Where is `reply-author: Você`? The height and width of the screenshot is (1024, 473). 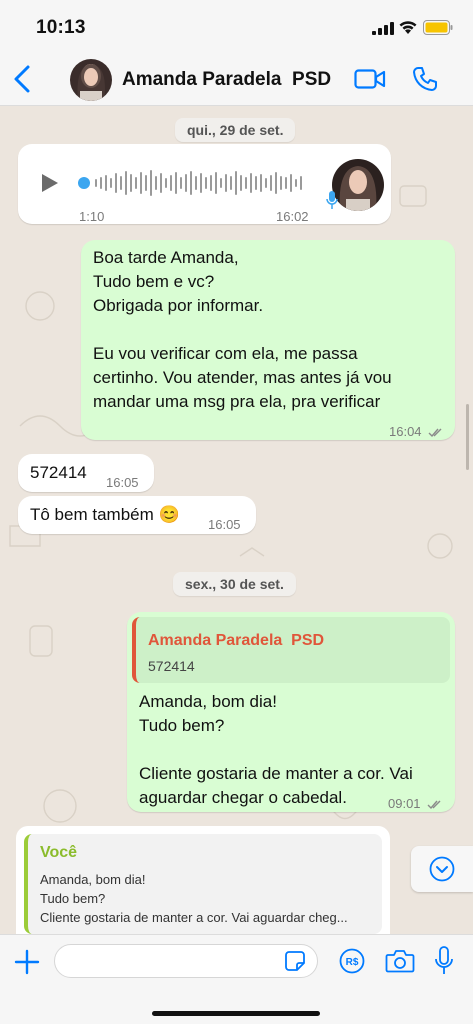 reply-author: Você is located at coordinates (59, 852).